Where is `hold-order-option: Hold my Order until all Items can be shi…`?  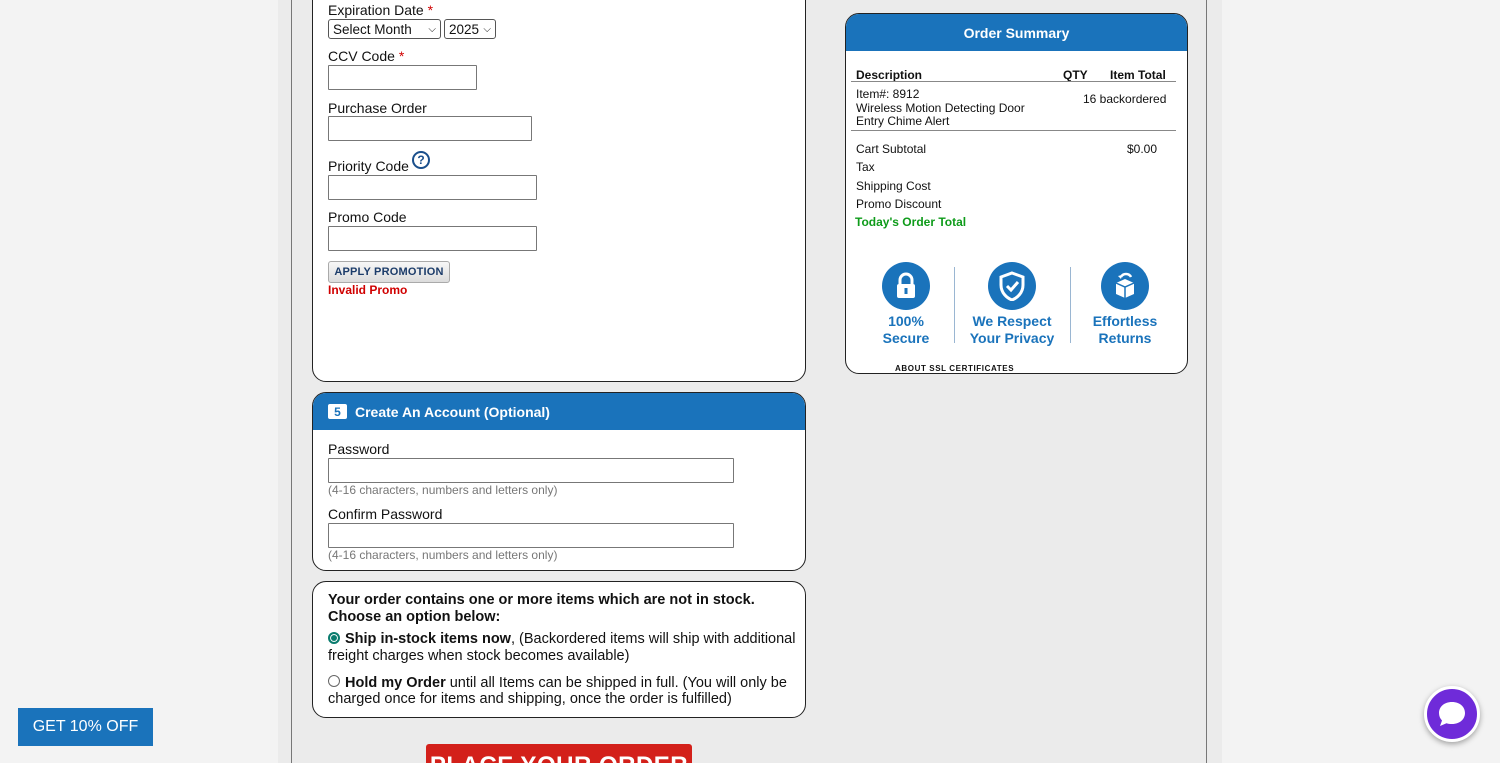 hold-order-option: Hold my Order until all Items can be shi… is located at coordinates (566, 683).